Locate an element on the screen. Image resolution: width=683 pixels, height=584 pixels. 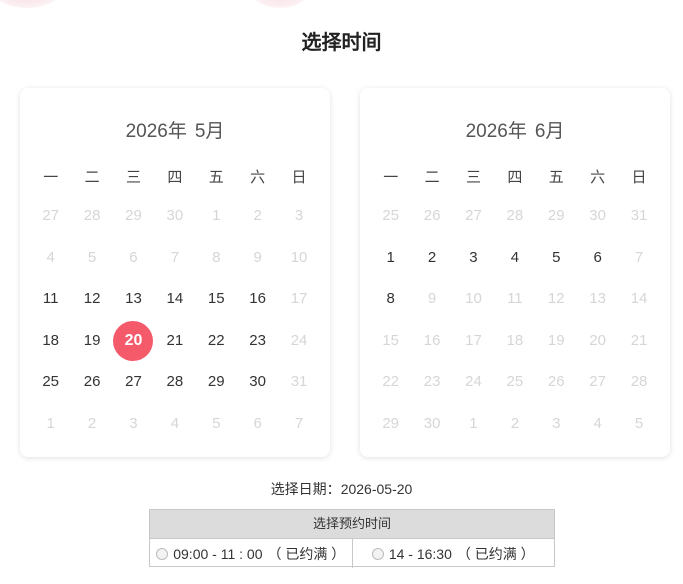
day-cell: 18 is located at coordinates (50, 341).